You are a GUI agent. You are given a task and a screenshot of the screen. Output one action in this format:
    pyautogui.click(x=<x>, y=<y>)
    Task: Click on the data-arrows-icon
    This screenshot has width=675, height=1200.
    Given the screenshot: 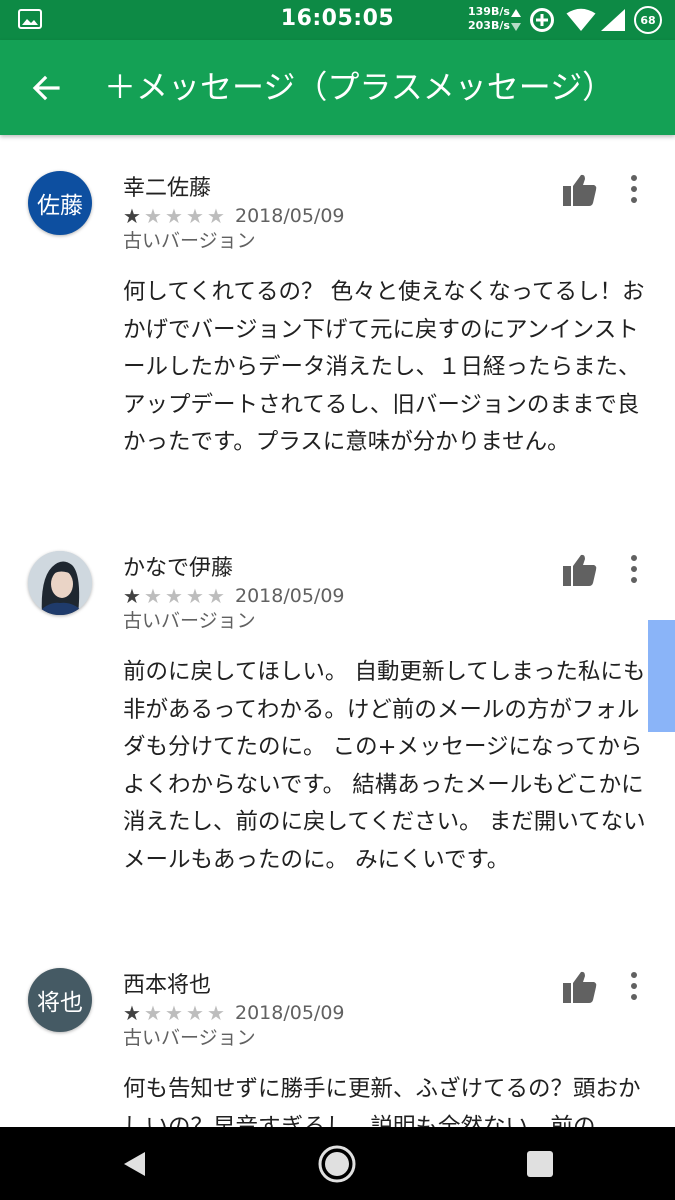 What is the action you would take?
    pyautogui.click(x=516, y=20)
    